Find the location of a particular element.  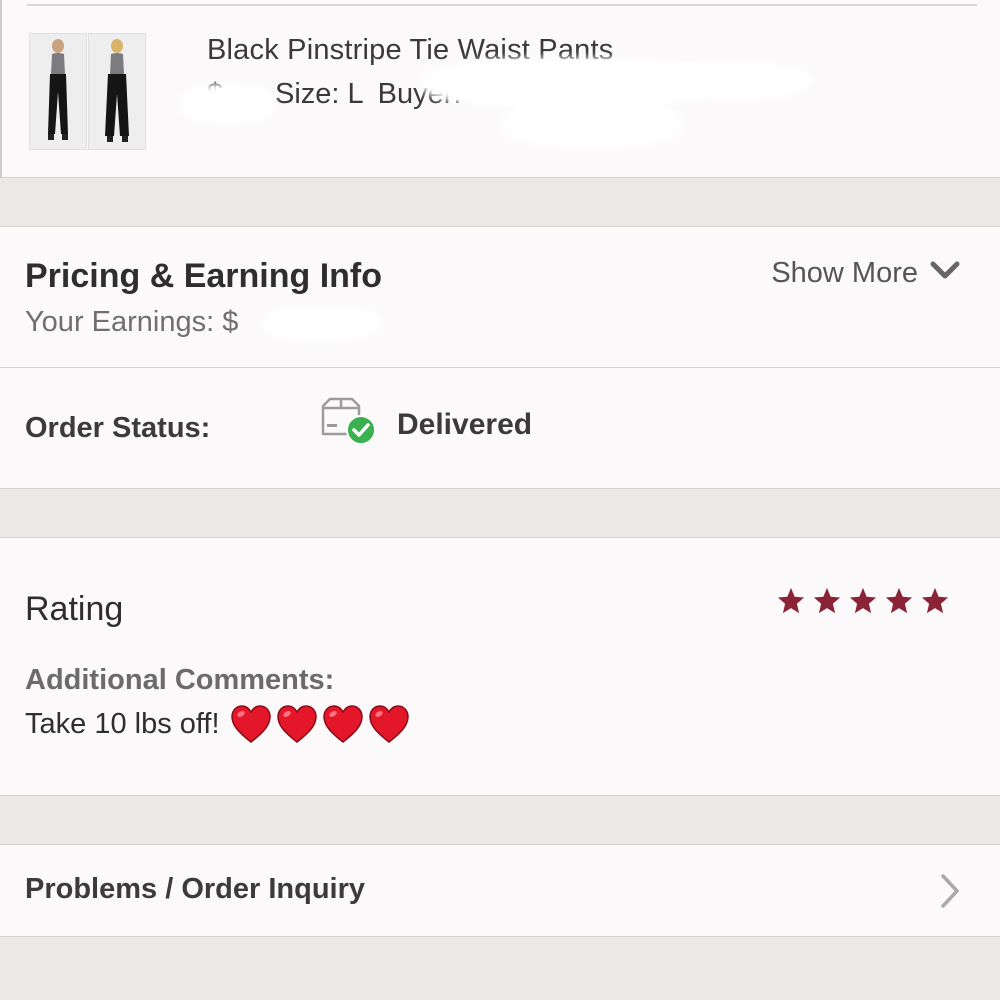

show-more-label: Show More is located at coordinates (844, 273).